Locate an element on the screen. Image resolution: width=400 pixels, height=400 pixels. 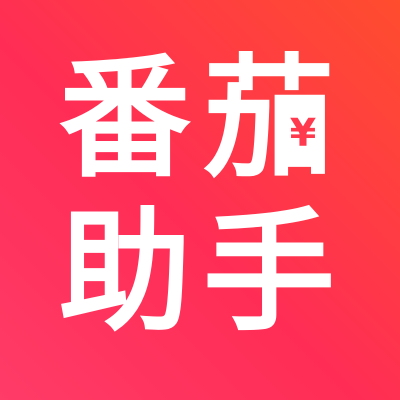
logo-char-shou: 手 is located at coordinates (269, 273).